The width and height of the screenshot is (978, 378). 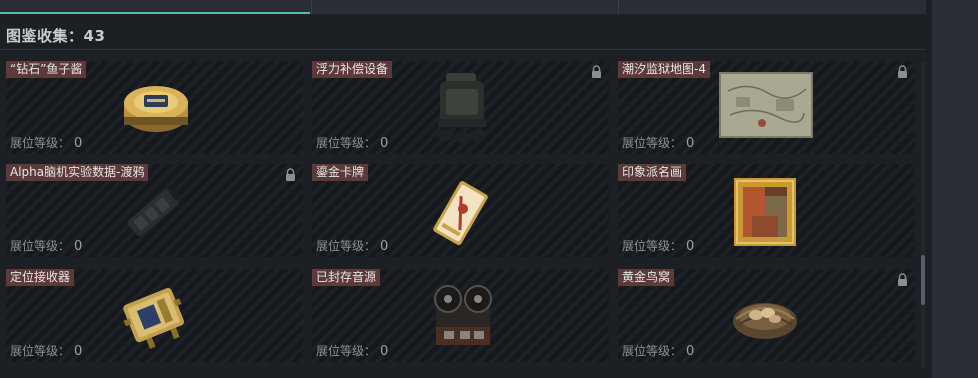 I want to click on tab-bar, so click(x=463, y=7).